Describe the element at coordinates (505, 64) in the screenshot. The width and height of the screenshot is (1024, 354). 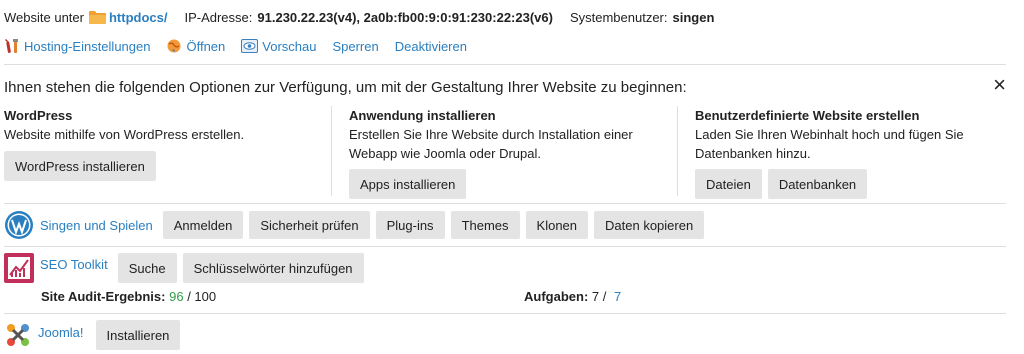
I see `divider-top` at that location.